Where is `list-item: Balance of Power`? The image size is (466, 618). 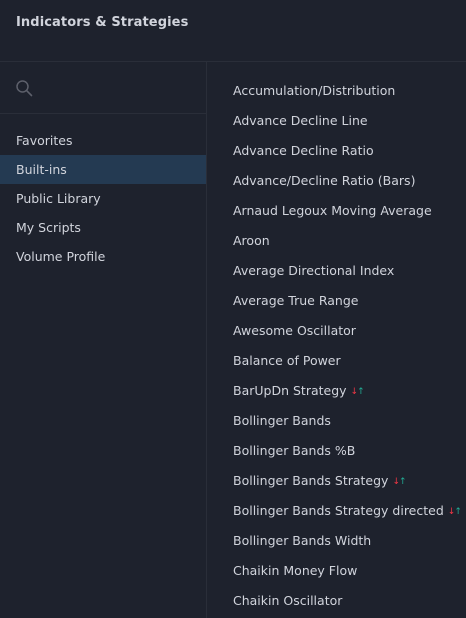 list-item: Balance of Power is located at coordinates (337, 361).